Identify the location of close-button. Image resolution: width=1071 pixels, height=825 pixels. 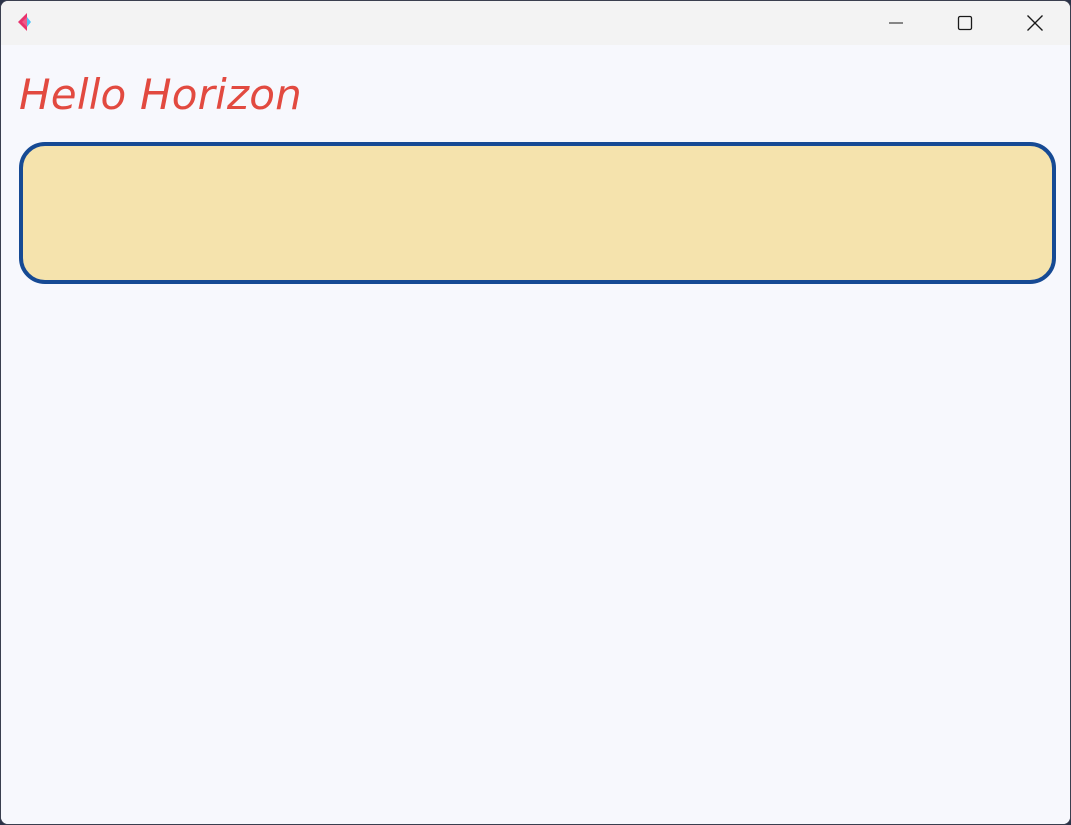
(1034, 23).